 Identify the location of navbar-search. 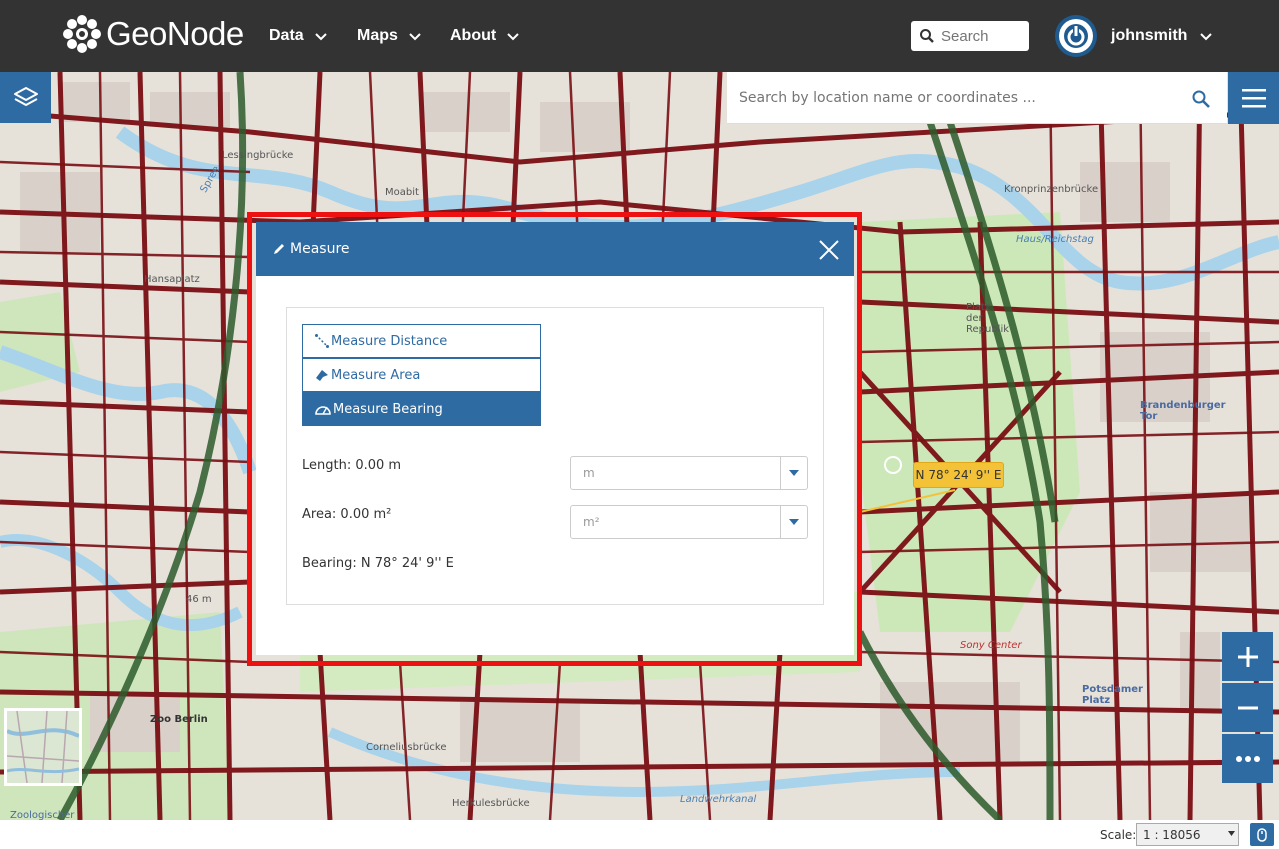
(970, 36).